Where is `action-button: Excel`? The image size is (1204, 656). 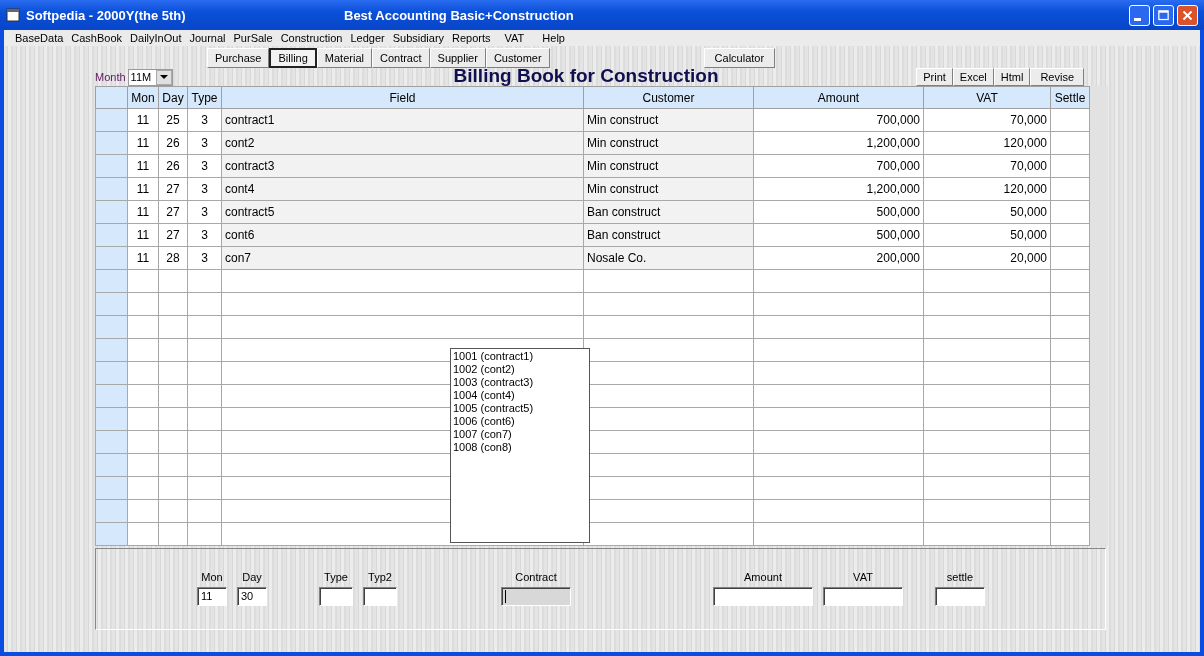
action-button: Excel is located at coordinates (973, 77).